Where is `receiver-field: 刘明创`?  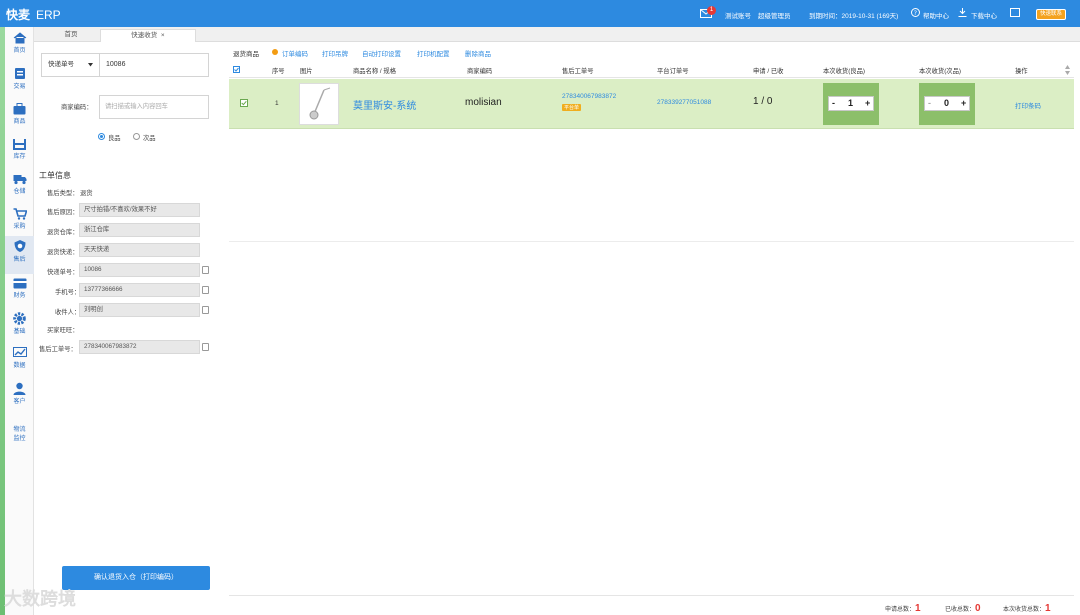 receiver-field: 刘明创 is located at coordinates (139, 310).